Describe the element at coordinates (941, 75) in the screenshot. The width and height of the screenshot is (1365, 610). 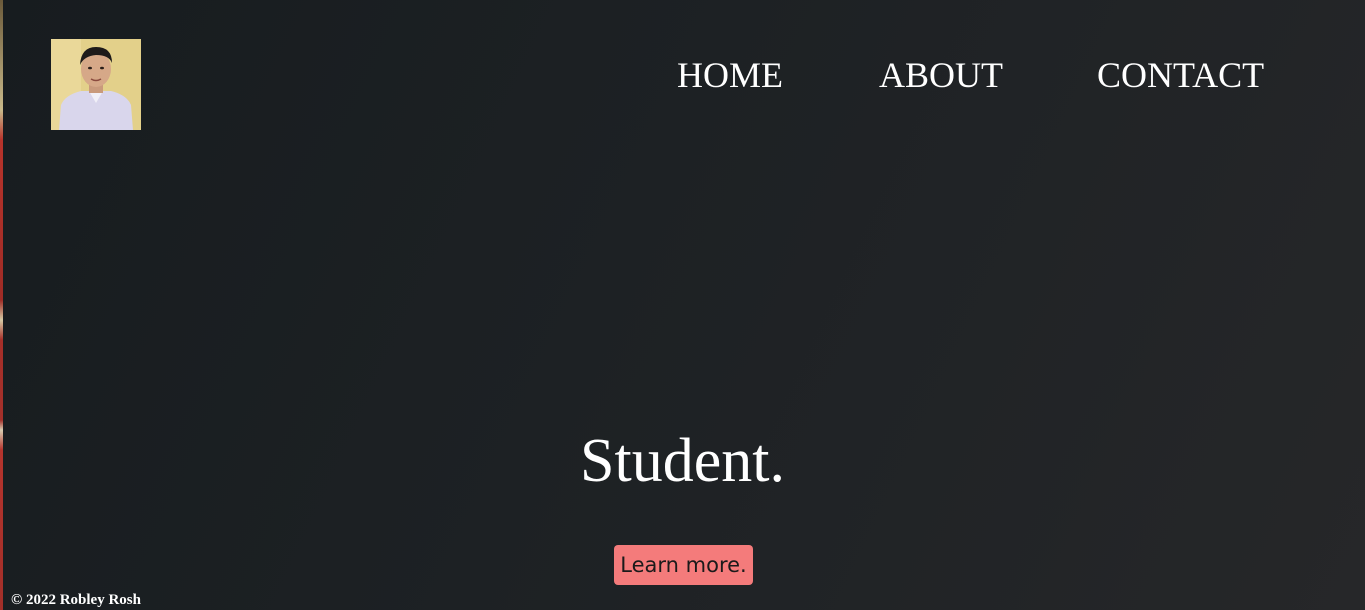
I see `nav-about-link: ABOUT` at that location.